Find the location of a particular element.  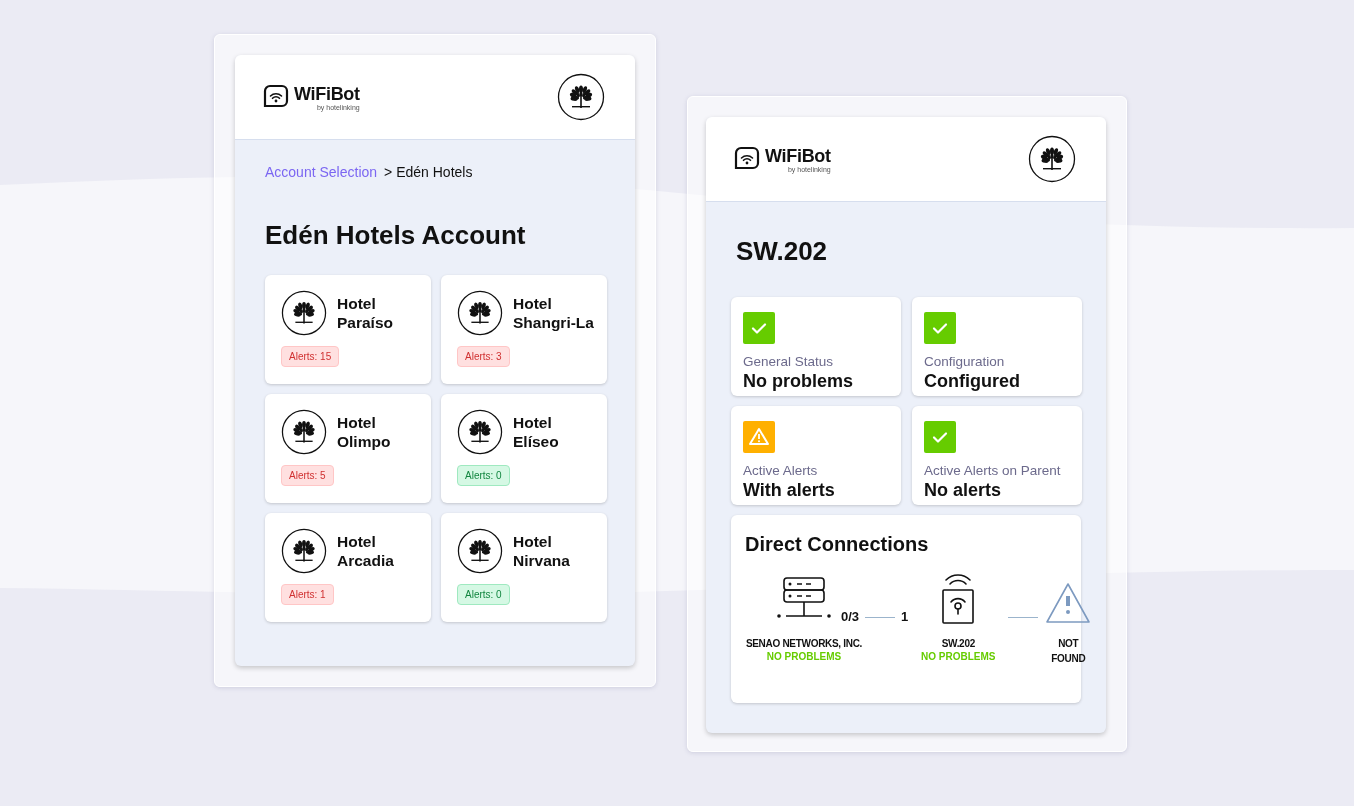

warning-icon is located at coordinates (759, 437).